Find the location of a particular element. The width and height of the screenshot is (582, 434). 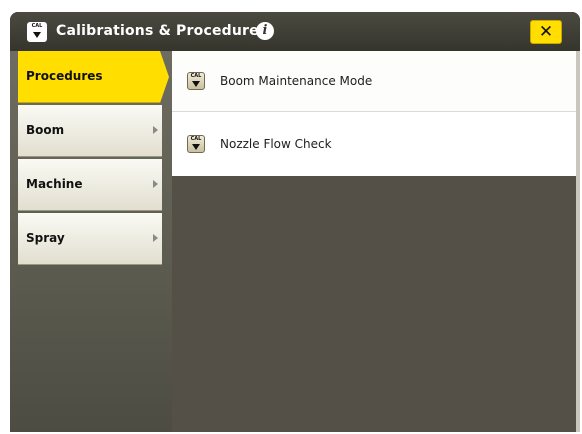

scrollbar is located at coordinates (578, 241).